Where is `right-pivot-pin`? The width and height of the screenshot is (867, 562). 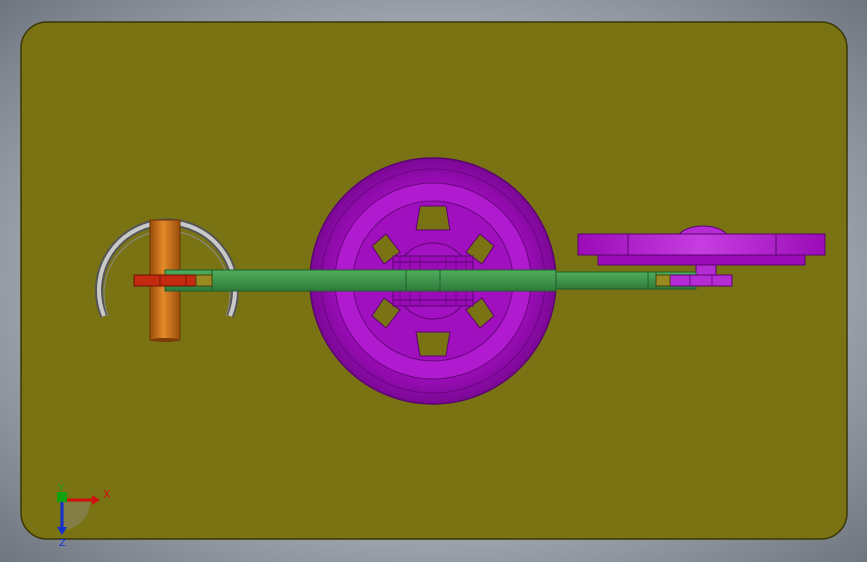 right-pivot-pin is located at coordinates (694, 280).